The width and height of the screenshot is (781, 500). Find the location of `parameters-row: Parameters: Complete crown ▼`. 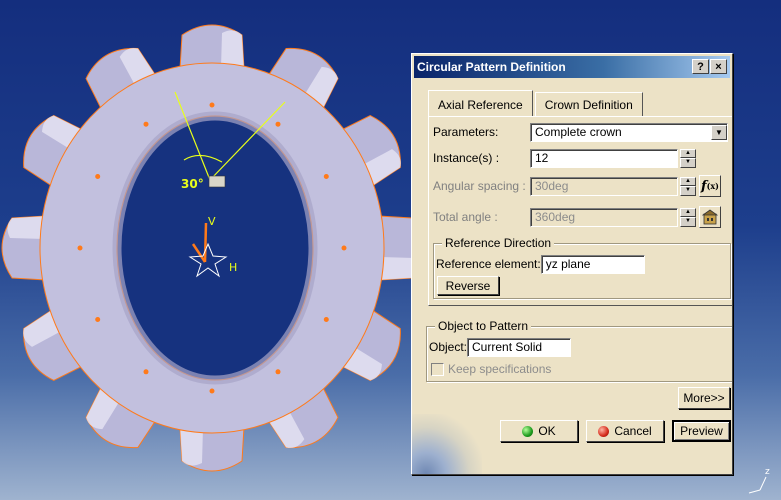

parameters-row: Parameters: Complete crown ▼ is located at coordinates (580, 132).